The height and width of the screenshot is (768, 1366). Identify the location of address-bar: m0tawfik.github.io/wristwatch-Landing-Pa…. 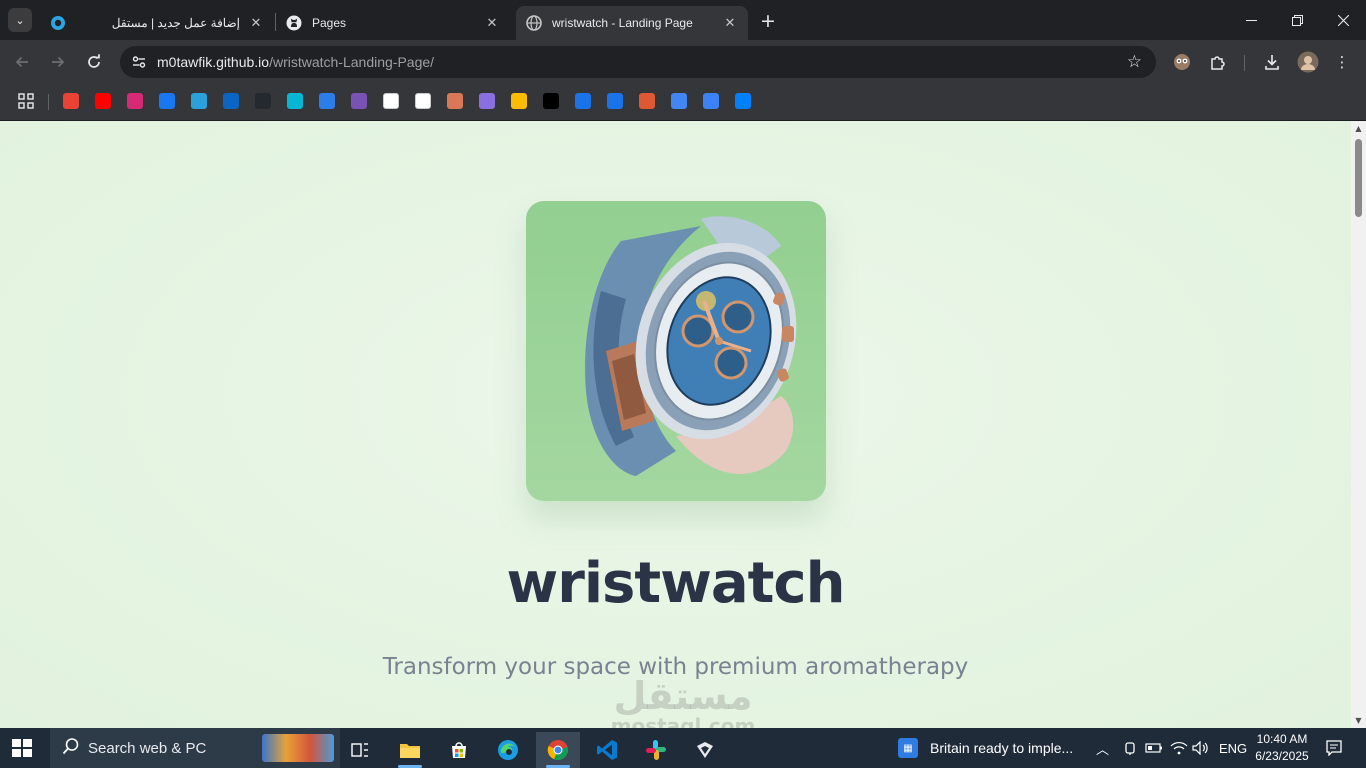
(638, 62).